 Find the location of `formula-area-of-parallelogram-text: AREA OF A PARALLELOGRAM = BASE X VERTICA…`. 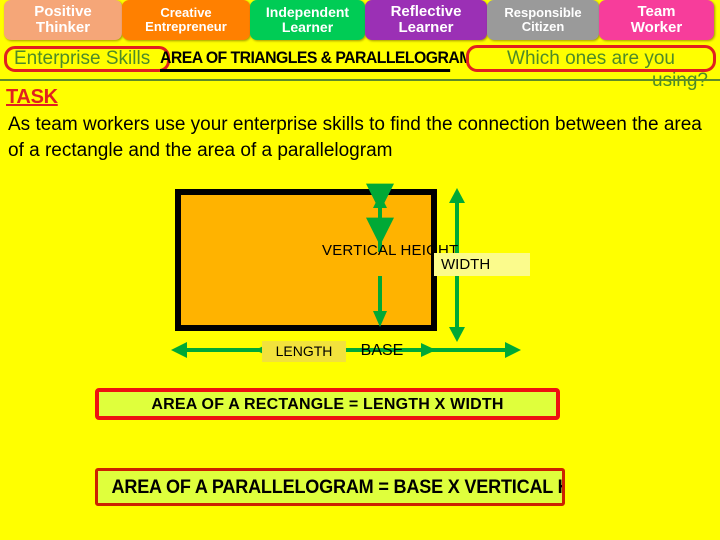

formula-area-of-parallelogram-text: AREA OF A PARALLELOGRAM = BASE X VERTICA… is located at coordinates (336, 487).